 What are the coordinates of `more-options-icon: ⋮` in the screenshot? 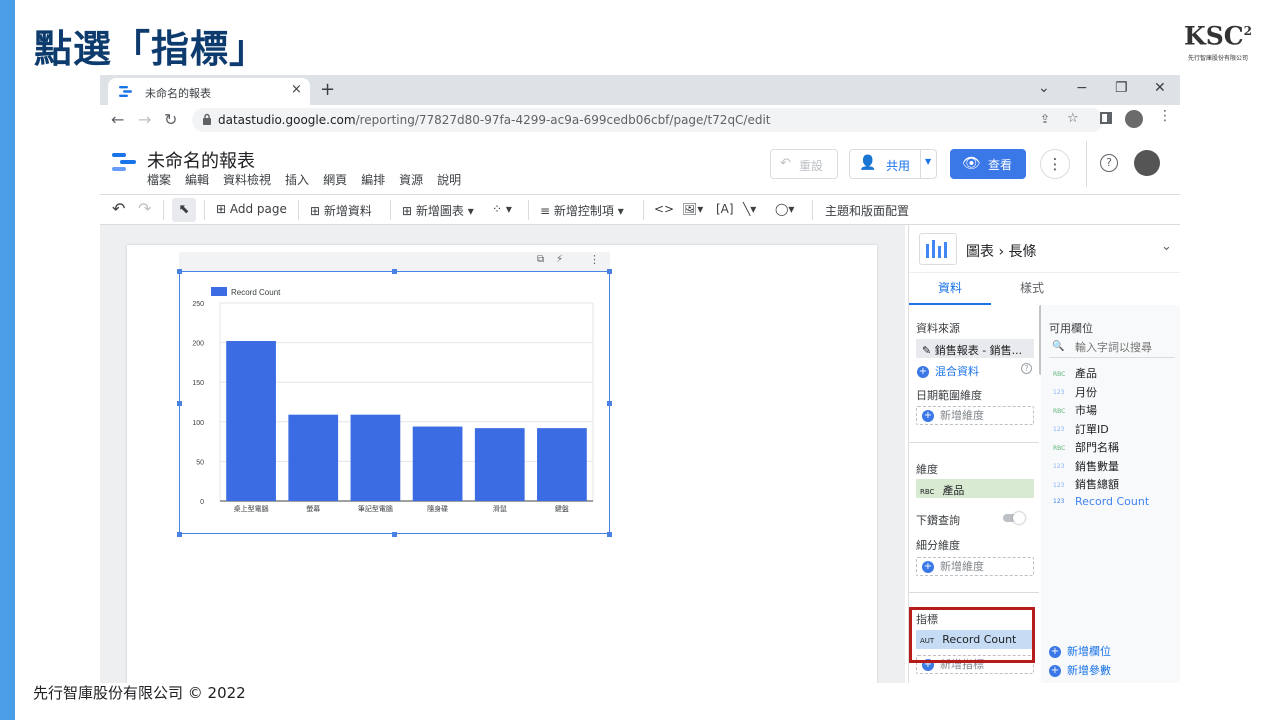 It's located at (1055, 164).